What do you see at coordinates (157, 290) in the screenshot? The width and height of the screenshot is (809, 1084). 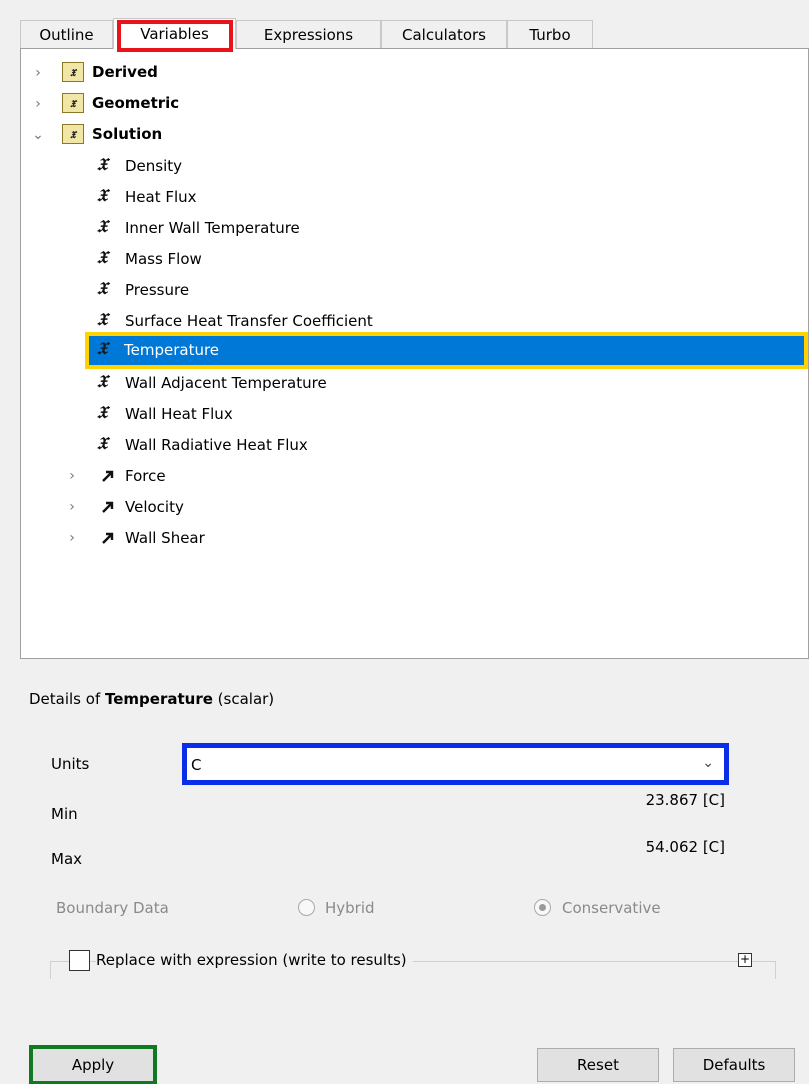 I see `tree-item-label: Pressure` at bounding box center [157, 290].